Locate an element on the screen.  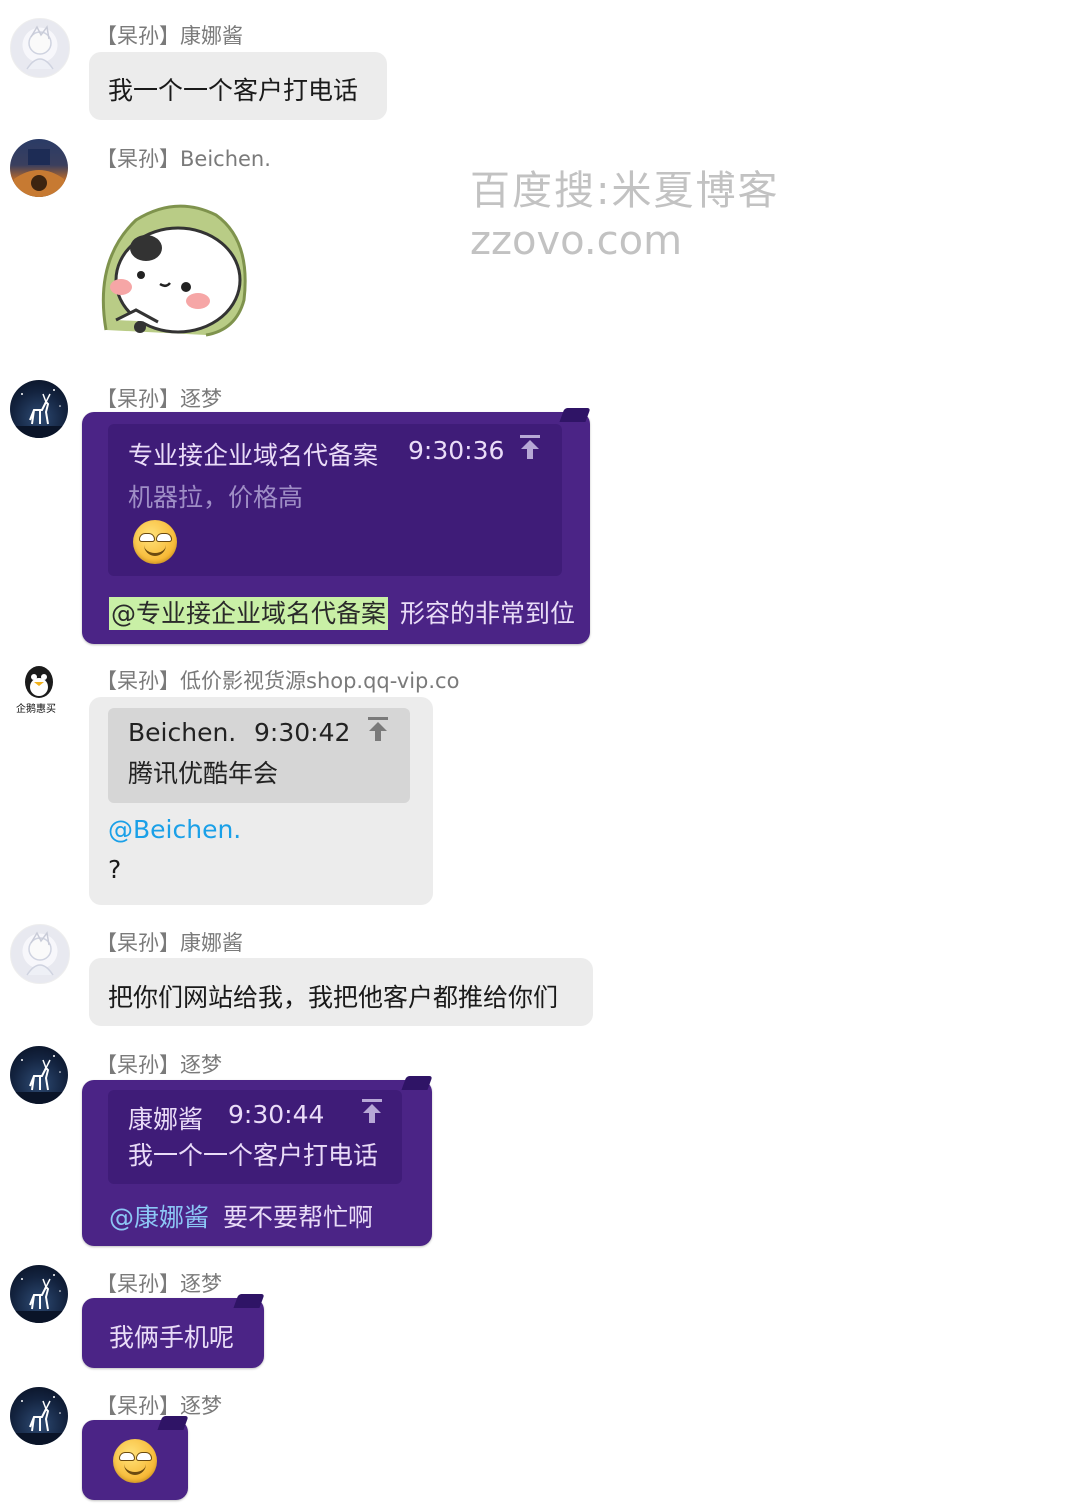
message-bubble: 我俩手机呢 is located at coordinates (173, 1331).